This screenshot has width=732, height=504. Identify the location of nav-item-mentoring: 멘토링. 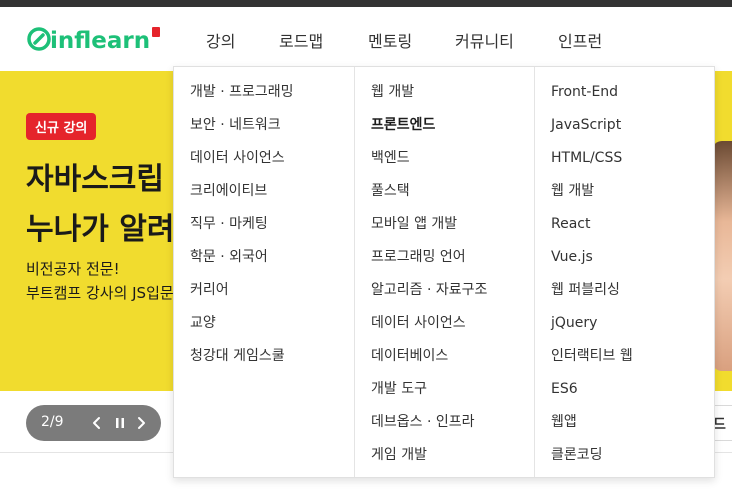
(390, 40).